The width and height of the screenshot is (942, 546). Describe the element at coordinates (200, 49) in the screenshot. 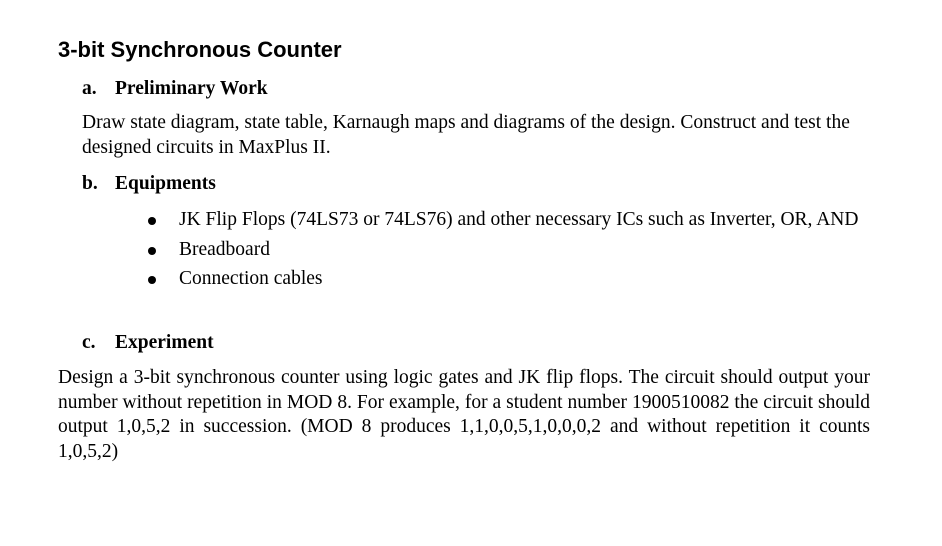

I see `document-title: 3-bit Synchronous Counter` at that location.